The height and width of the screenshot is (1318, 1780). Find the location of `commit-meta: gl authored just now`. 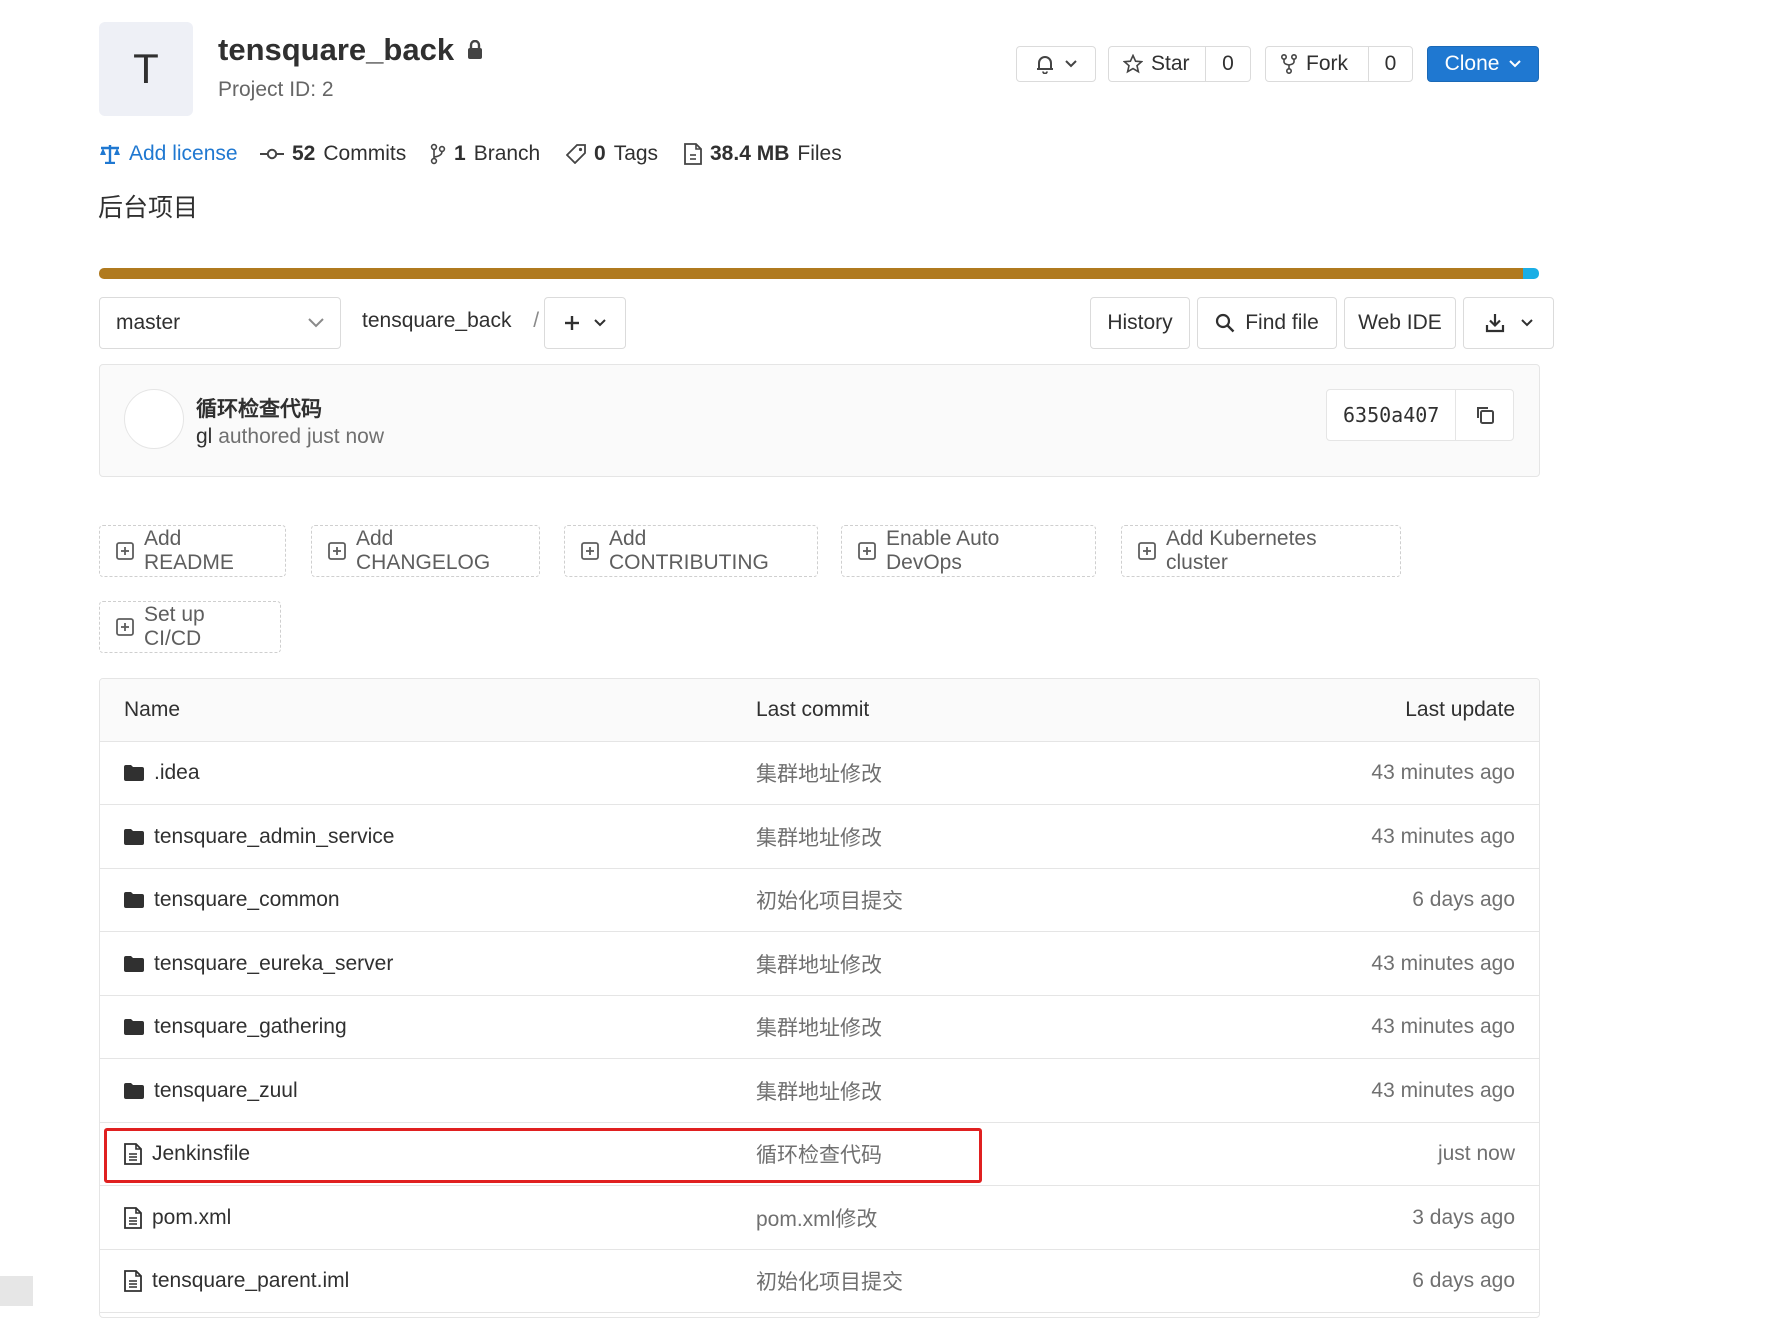

commit-meta: gl authored just now is located at coordinates (290, 437).